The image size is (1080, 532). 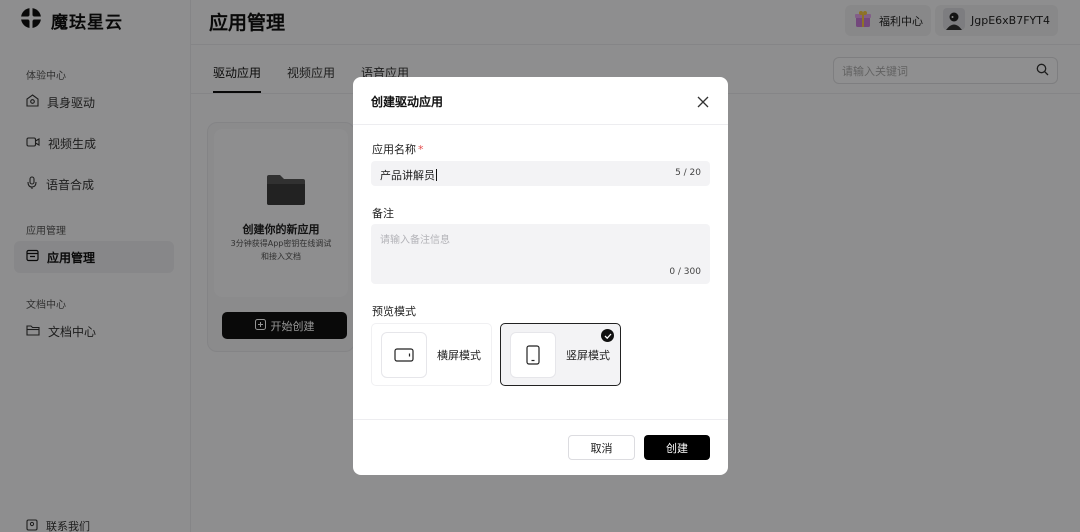 I want to click on required-mark: *, so click(x=421, y=149).